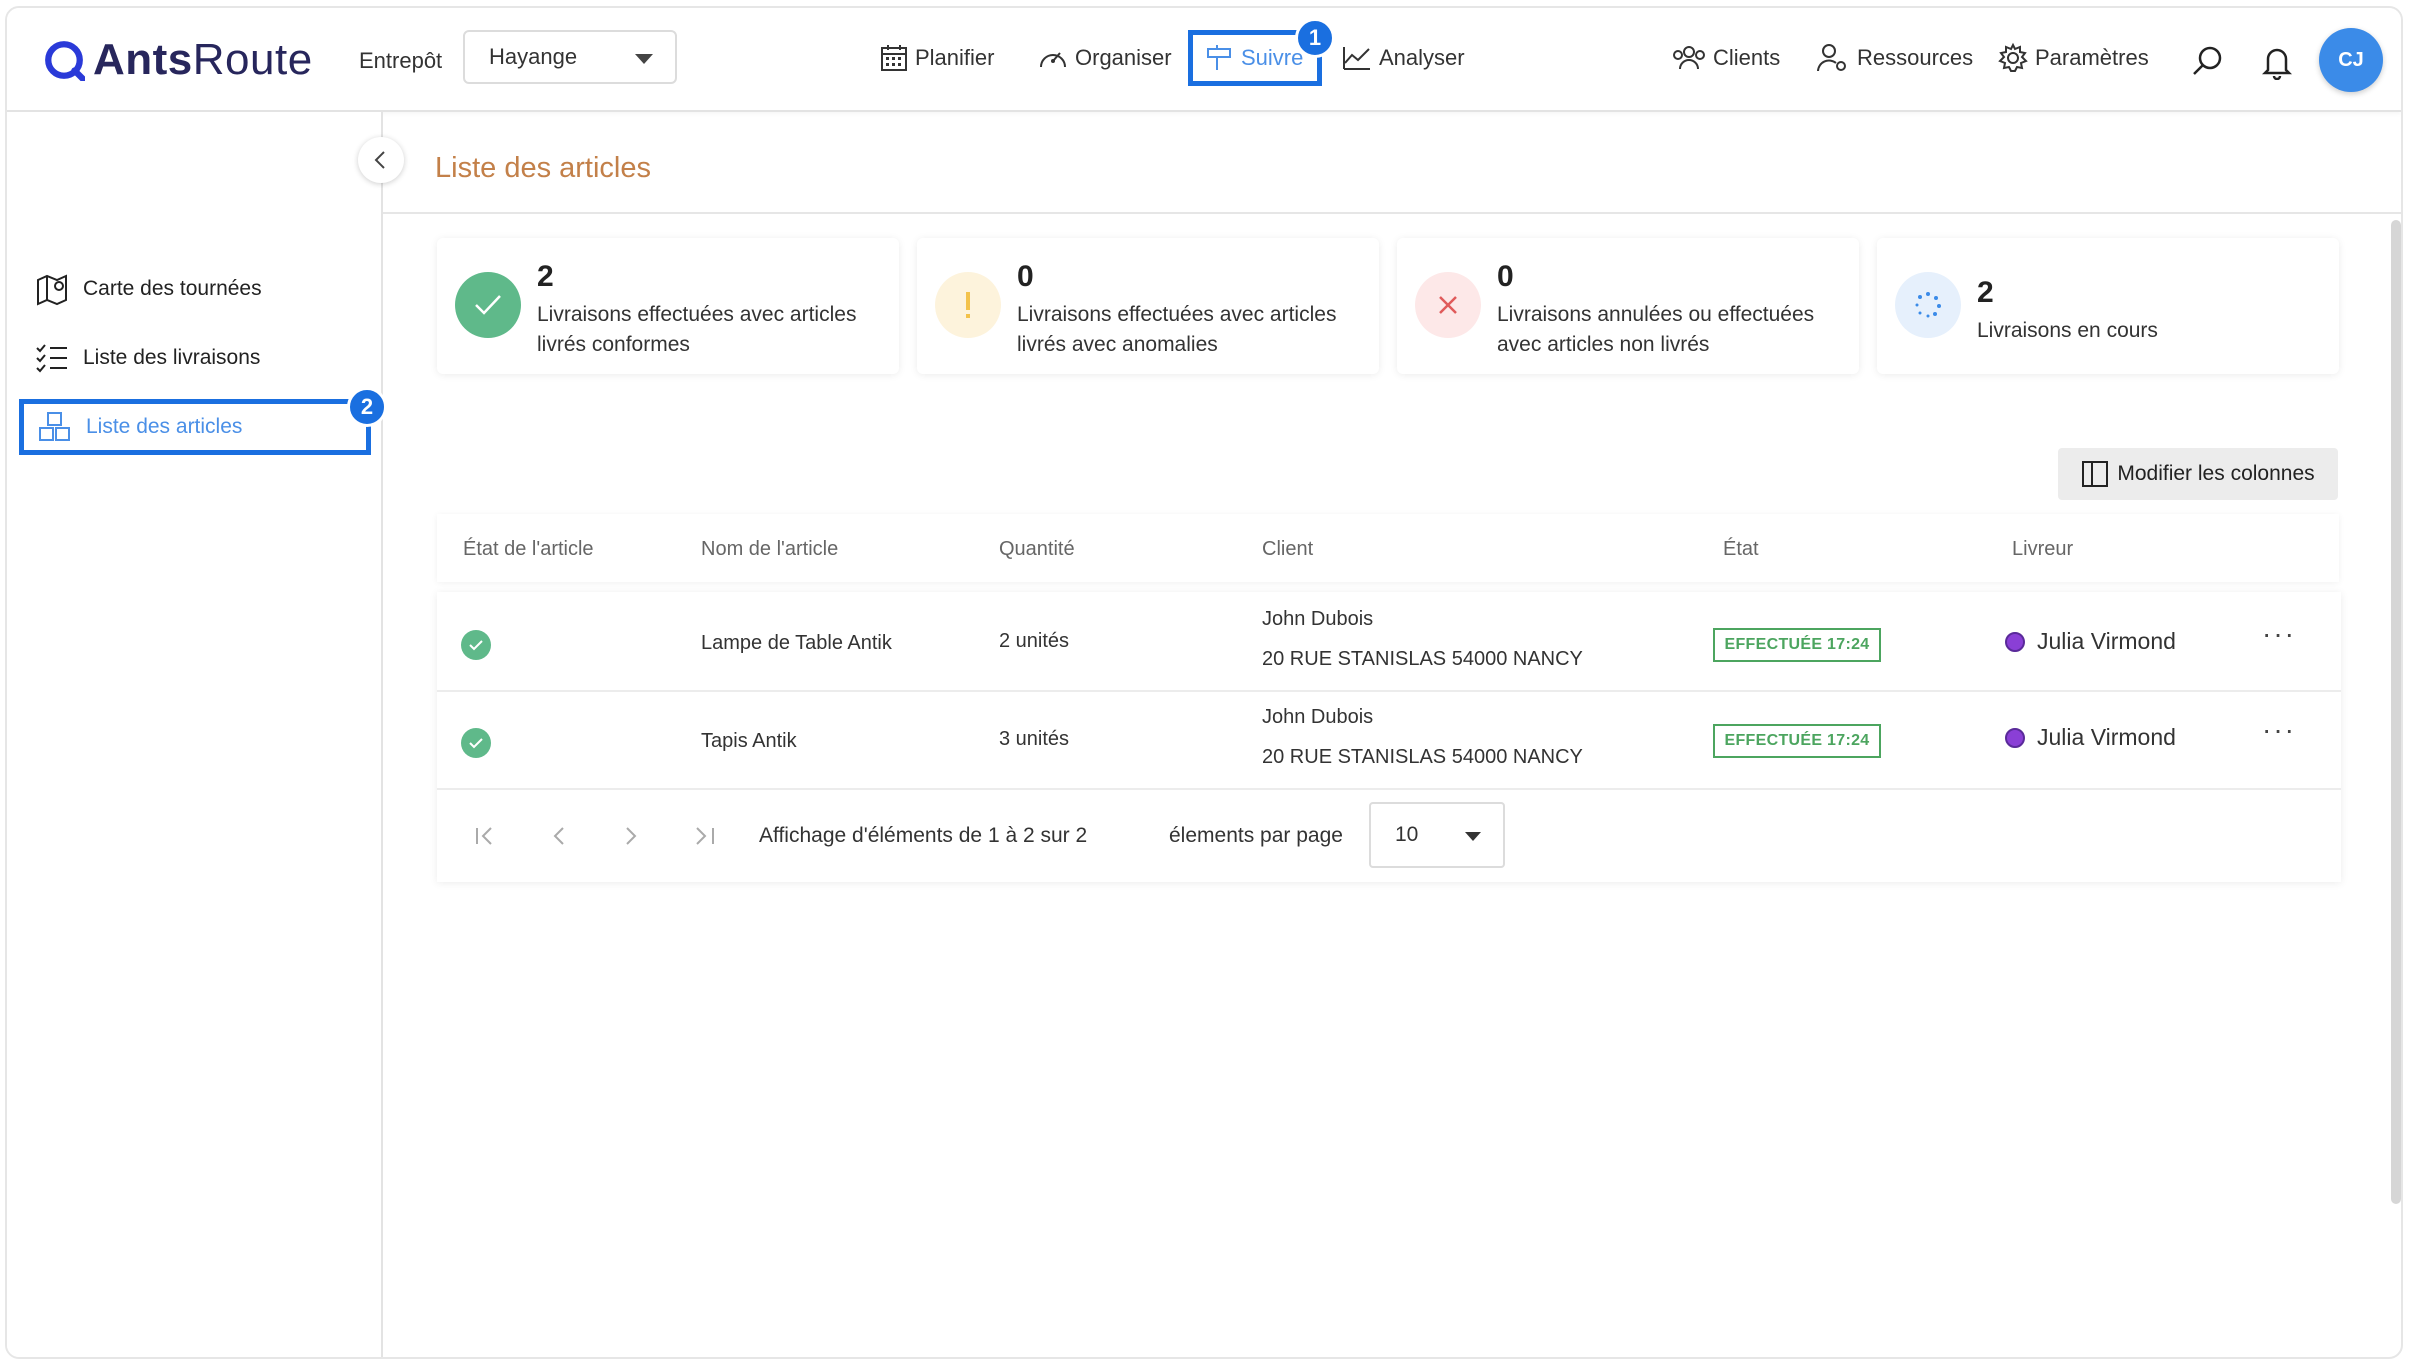 The height and width of the screenshot is (1365, 2410). I want to click on sidebar-item-carte-des-tournees: Carte des tournées, so click(148, 289).